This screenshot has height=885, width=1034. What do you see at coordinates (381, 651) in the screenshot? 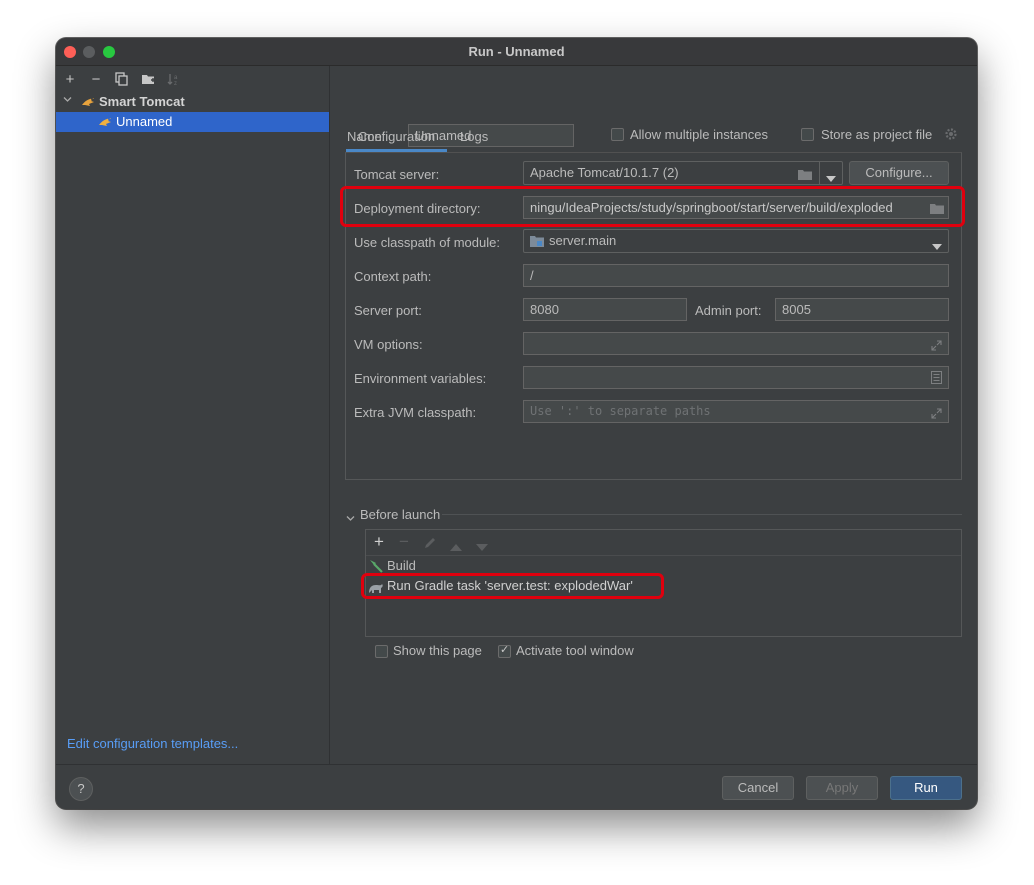
I see `show-page-checkbox` at bounding box center [381, 651].